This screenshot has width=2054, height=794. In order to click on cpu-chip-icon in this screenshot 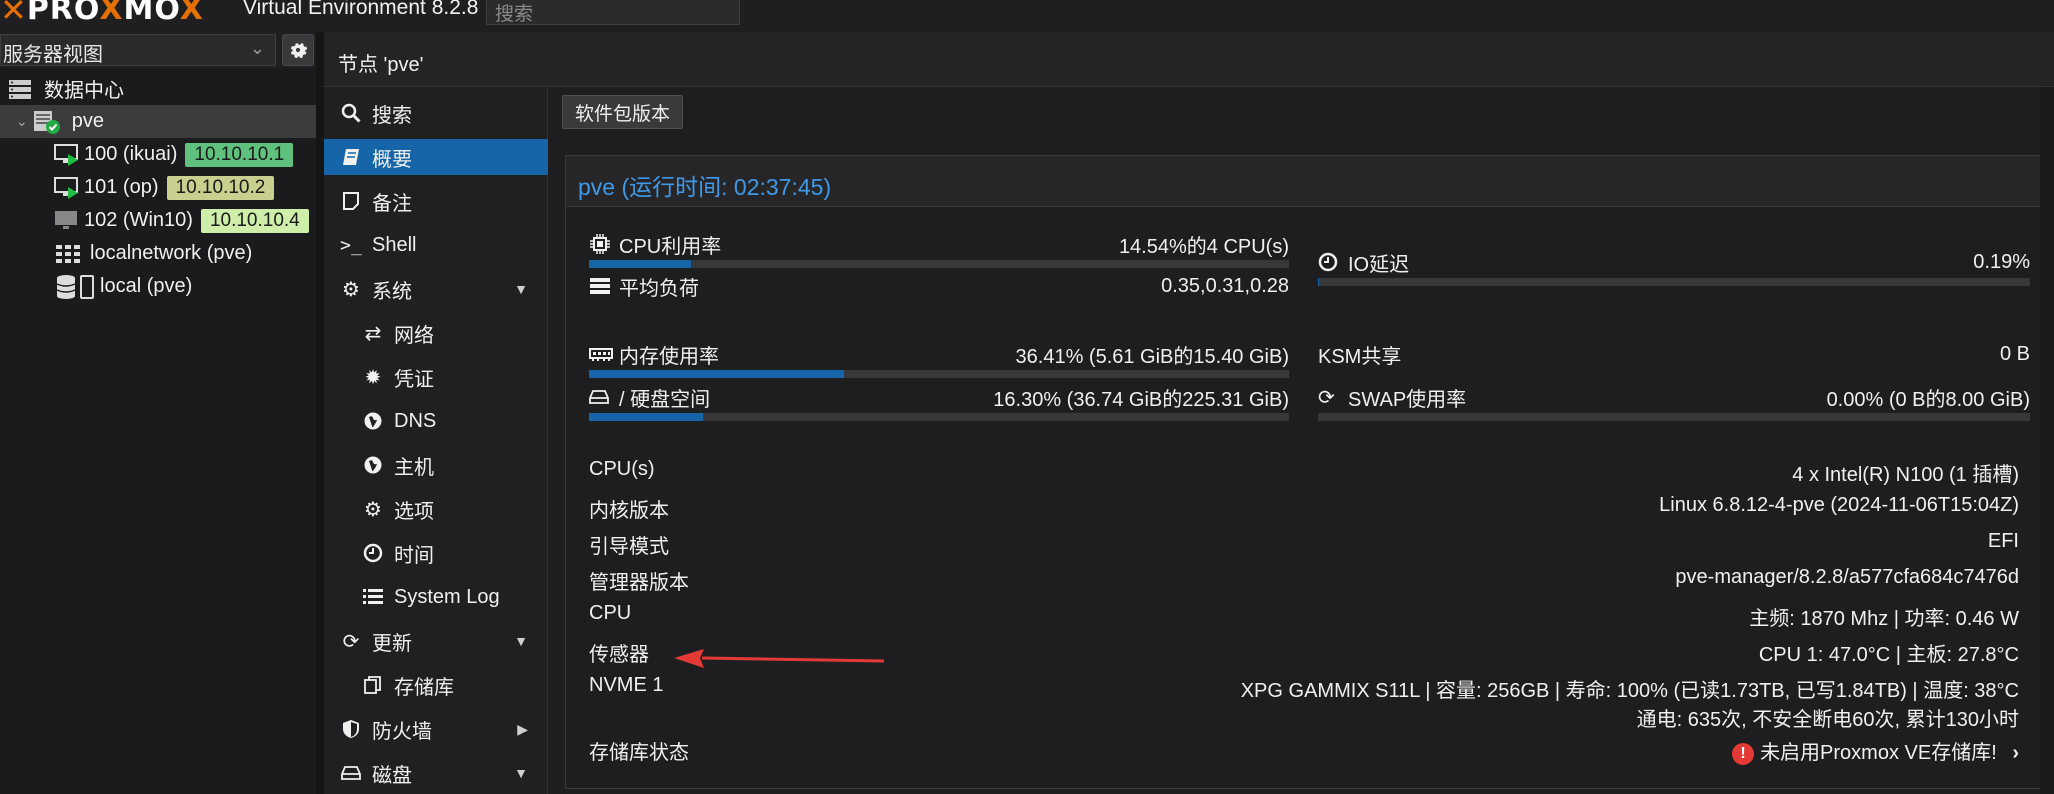, I will do `click(601, 244)`.